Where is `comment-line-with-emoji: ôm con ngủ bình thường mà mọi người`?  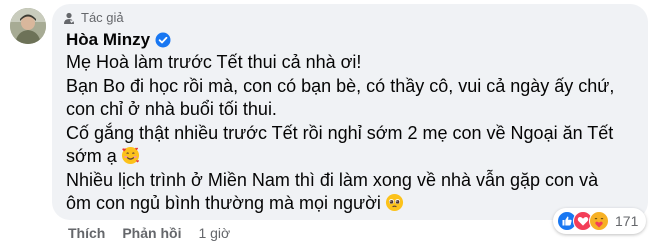 comment-line-with-emoji: ôm con ngủ bình thường mà mọi người is located at coordinates (351, 204).